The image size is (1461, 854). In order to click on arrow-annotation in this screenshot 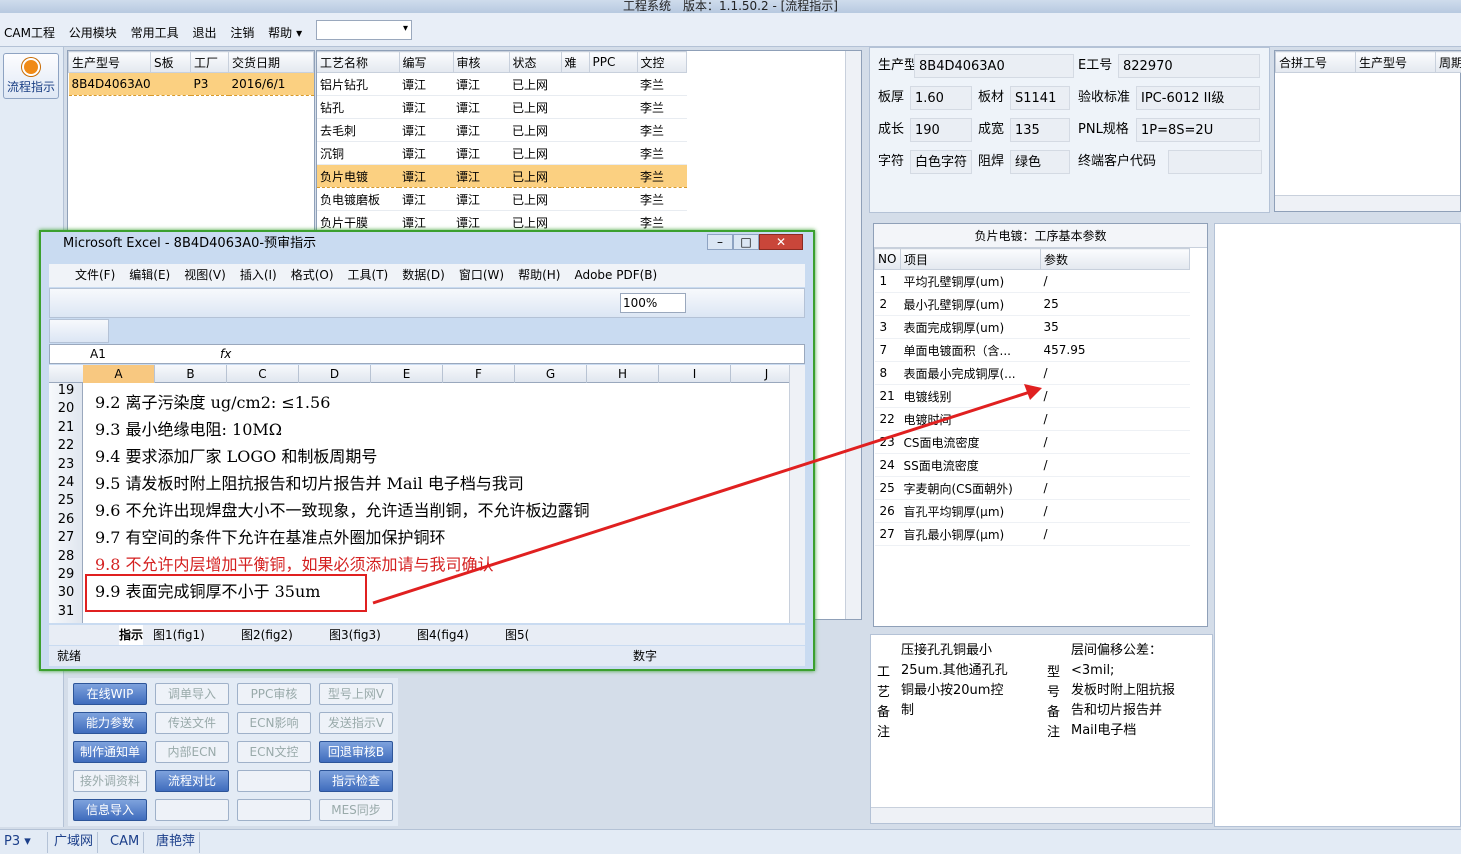, I will do `click(707, 494)`.